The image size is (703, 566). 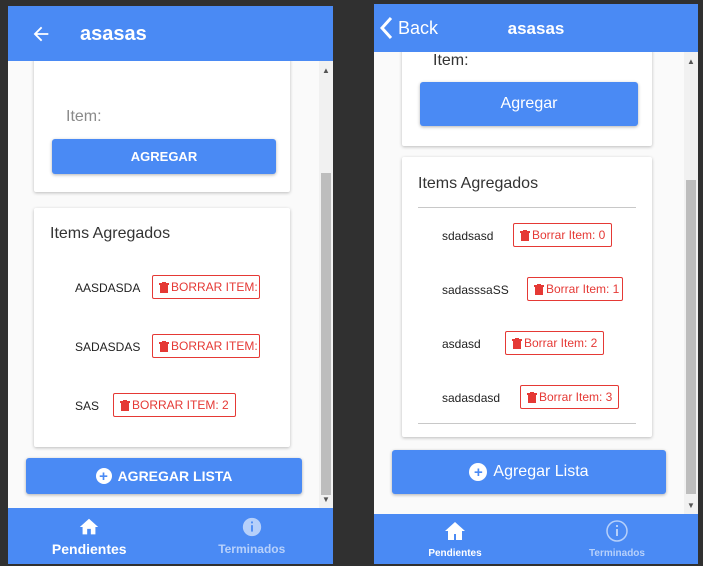 What do you see at coordinates (108, 288) in the screenshot?
I see `item-name: AASDASDA` at bounding box center [108, 288].